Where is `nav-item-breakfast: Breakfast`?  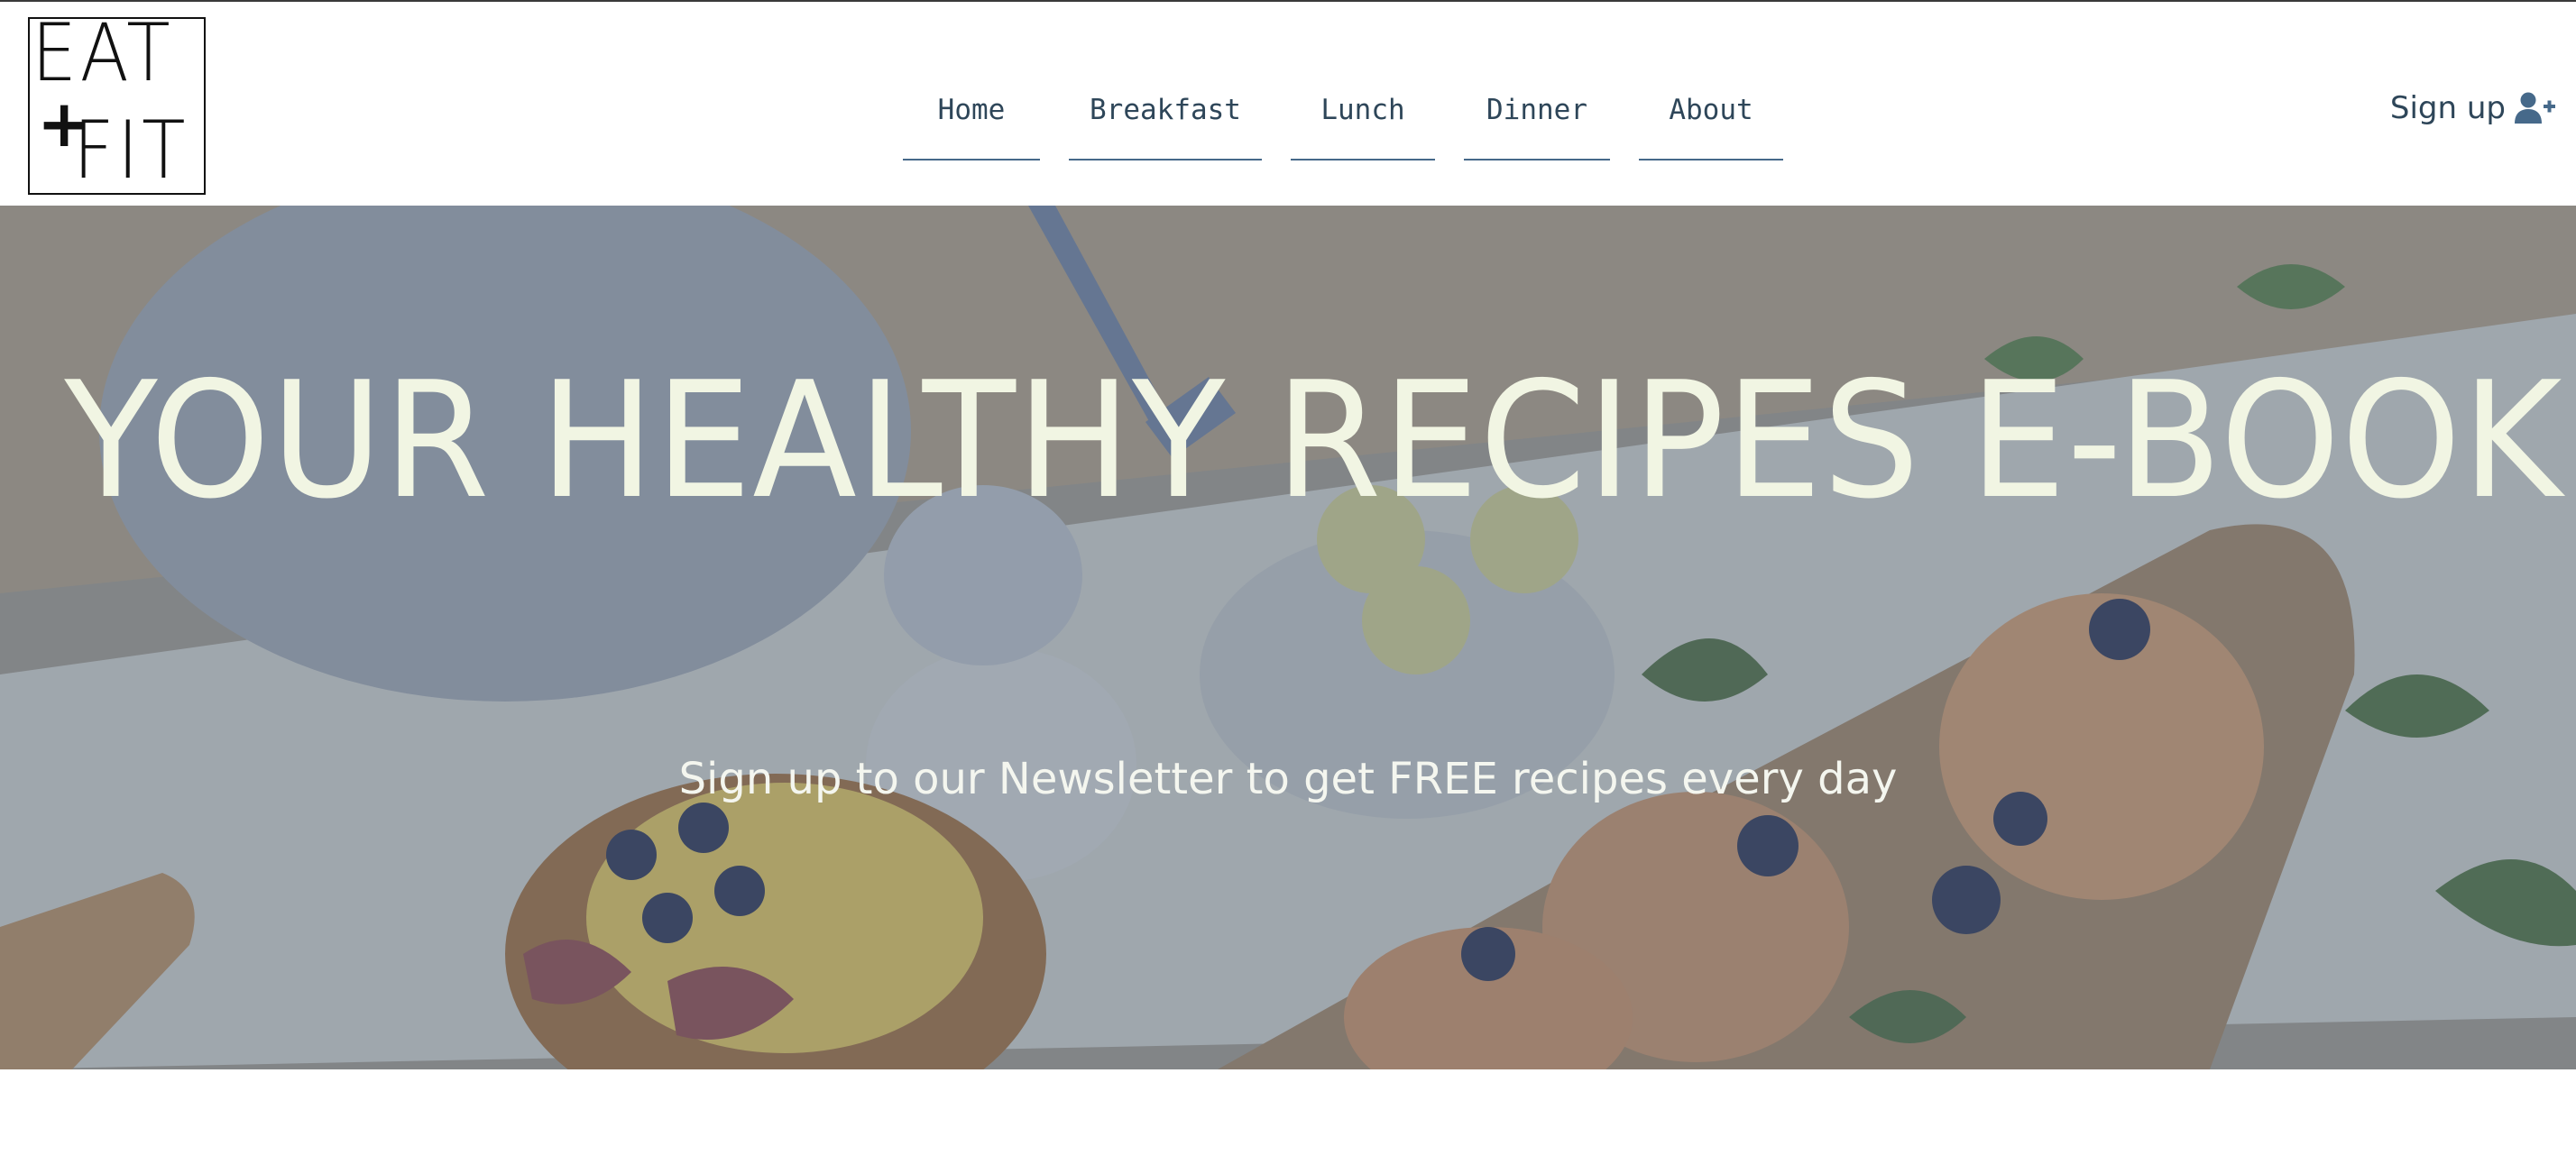
nav-item-breakfast: Breakfast is located at coordinates (1165, 121).